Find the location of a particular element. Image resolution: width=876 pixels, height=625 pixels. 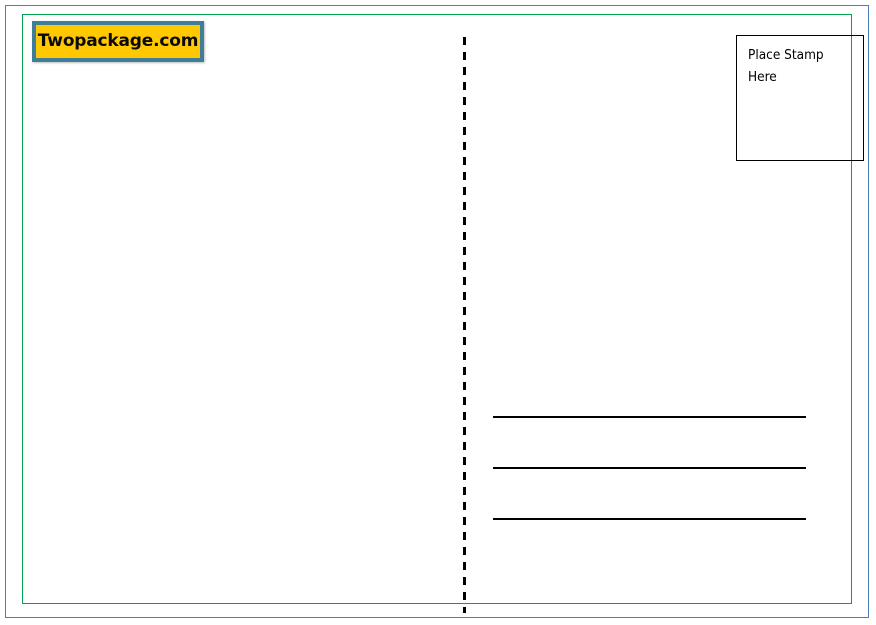

dashed-fold-line is located at coordinates (464, 325).